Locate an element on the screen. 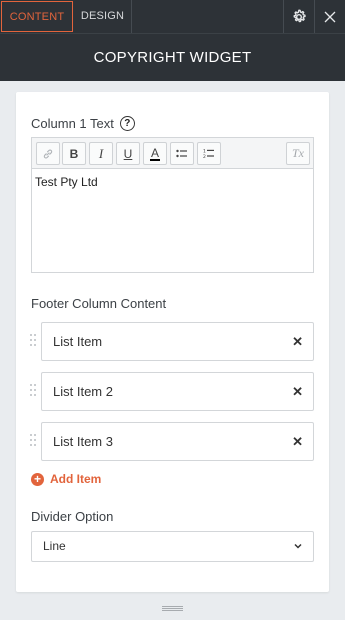 The image size is (345, 620). list-item-label: List Item is located at coordinates (78, 341).